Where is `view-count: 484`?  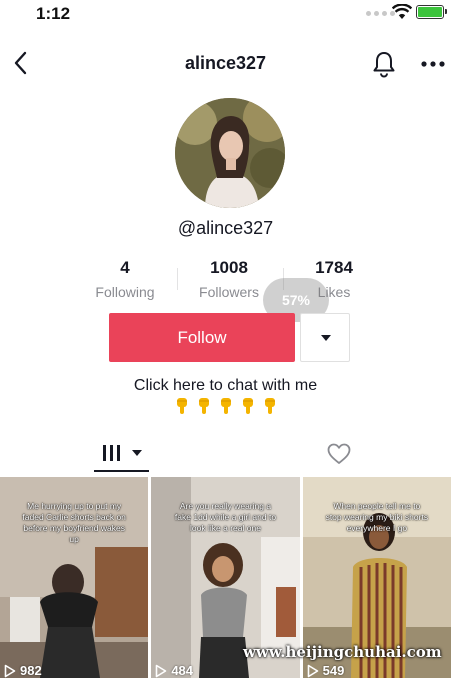 view-count: 484 is located at coordinates (174, 670).